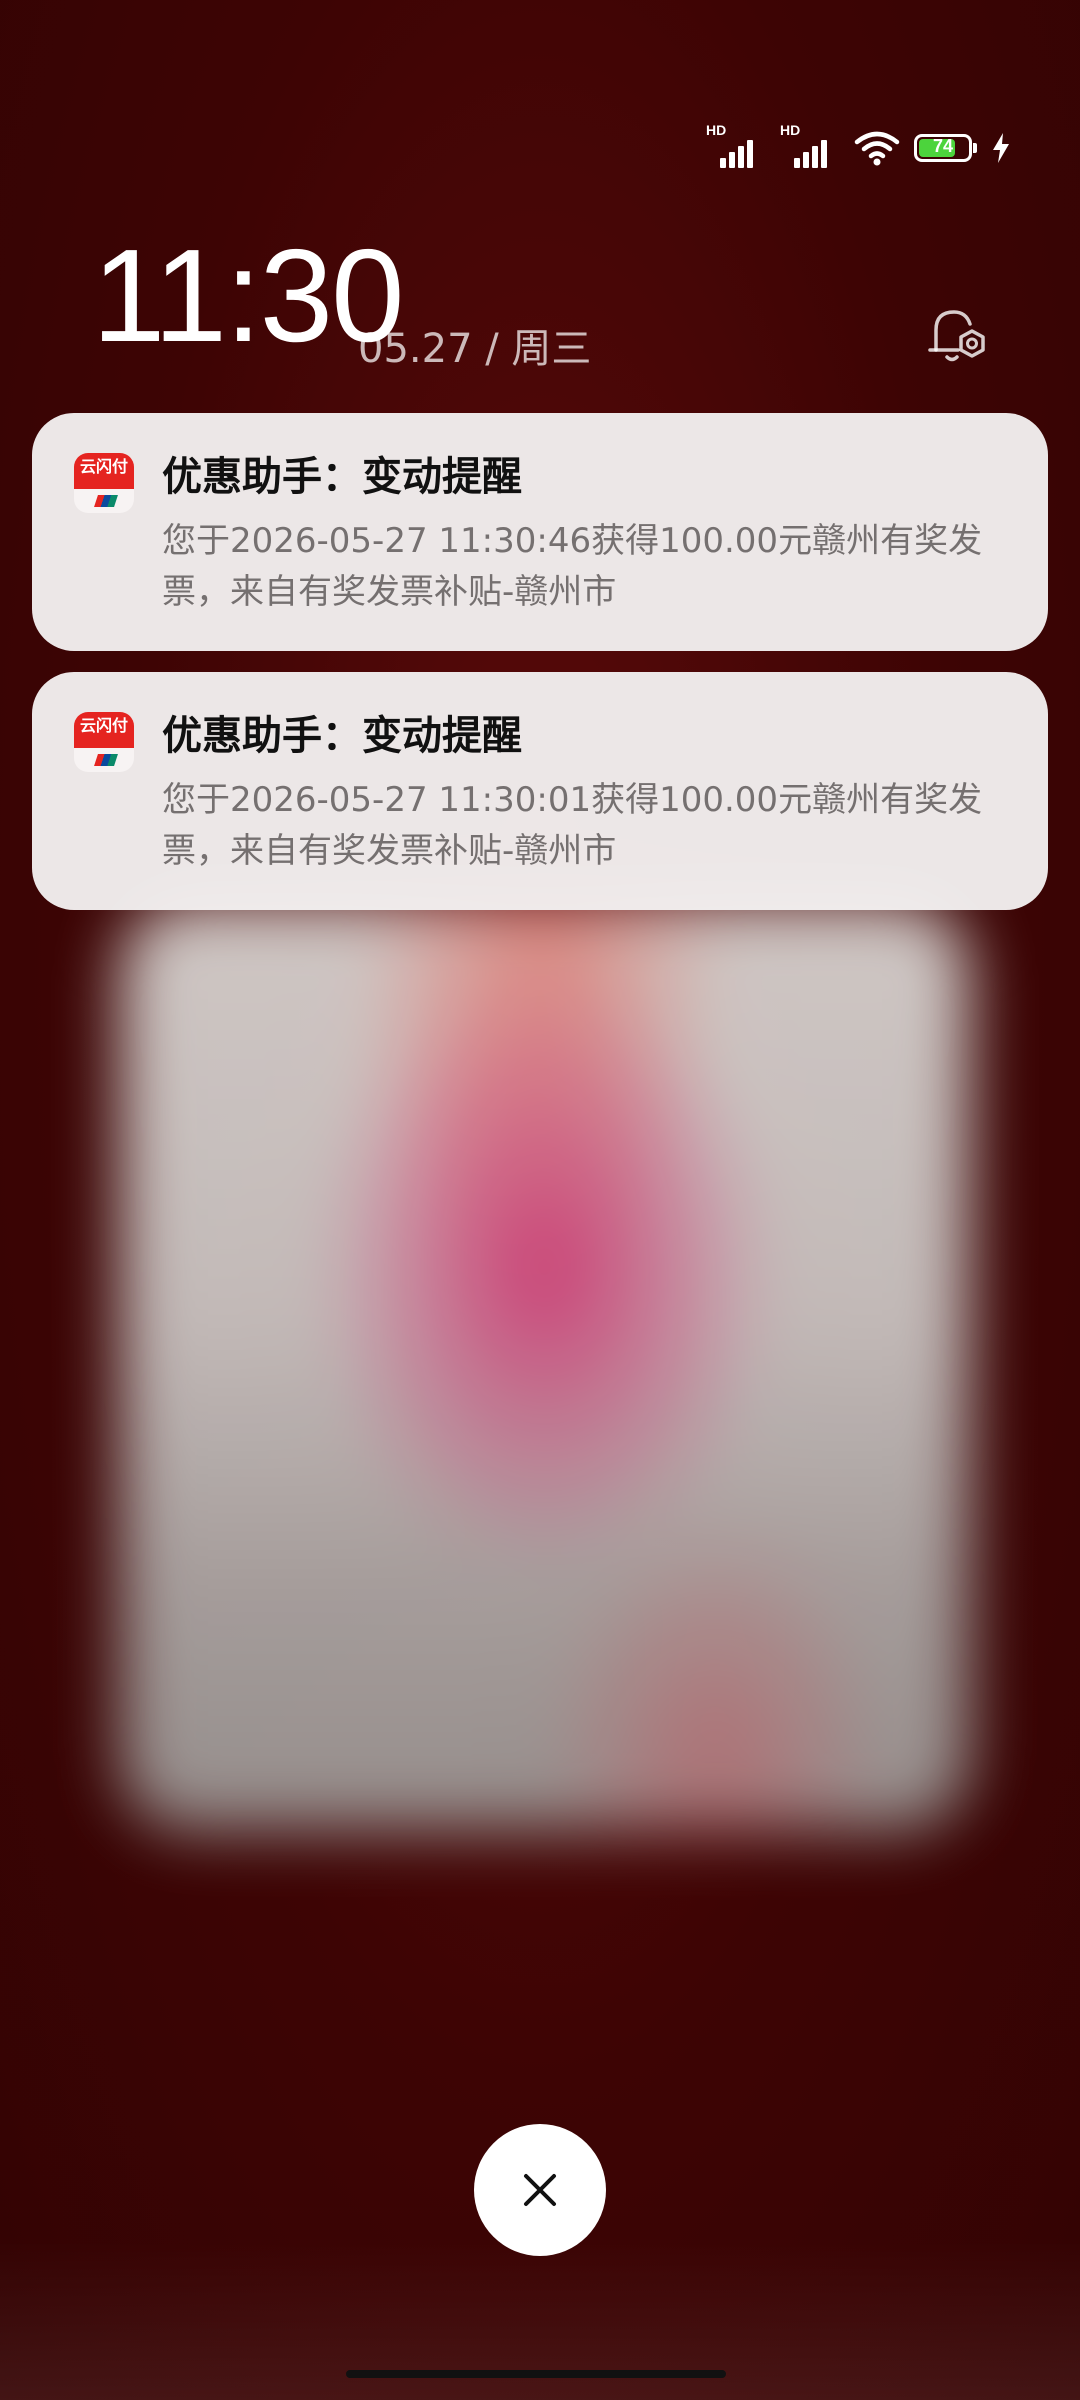  Describe the element at coordinates (536, 2374) in the screenshot. I see `home-indicator` at that location.